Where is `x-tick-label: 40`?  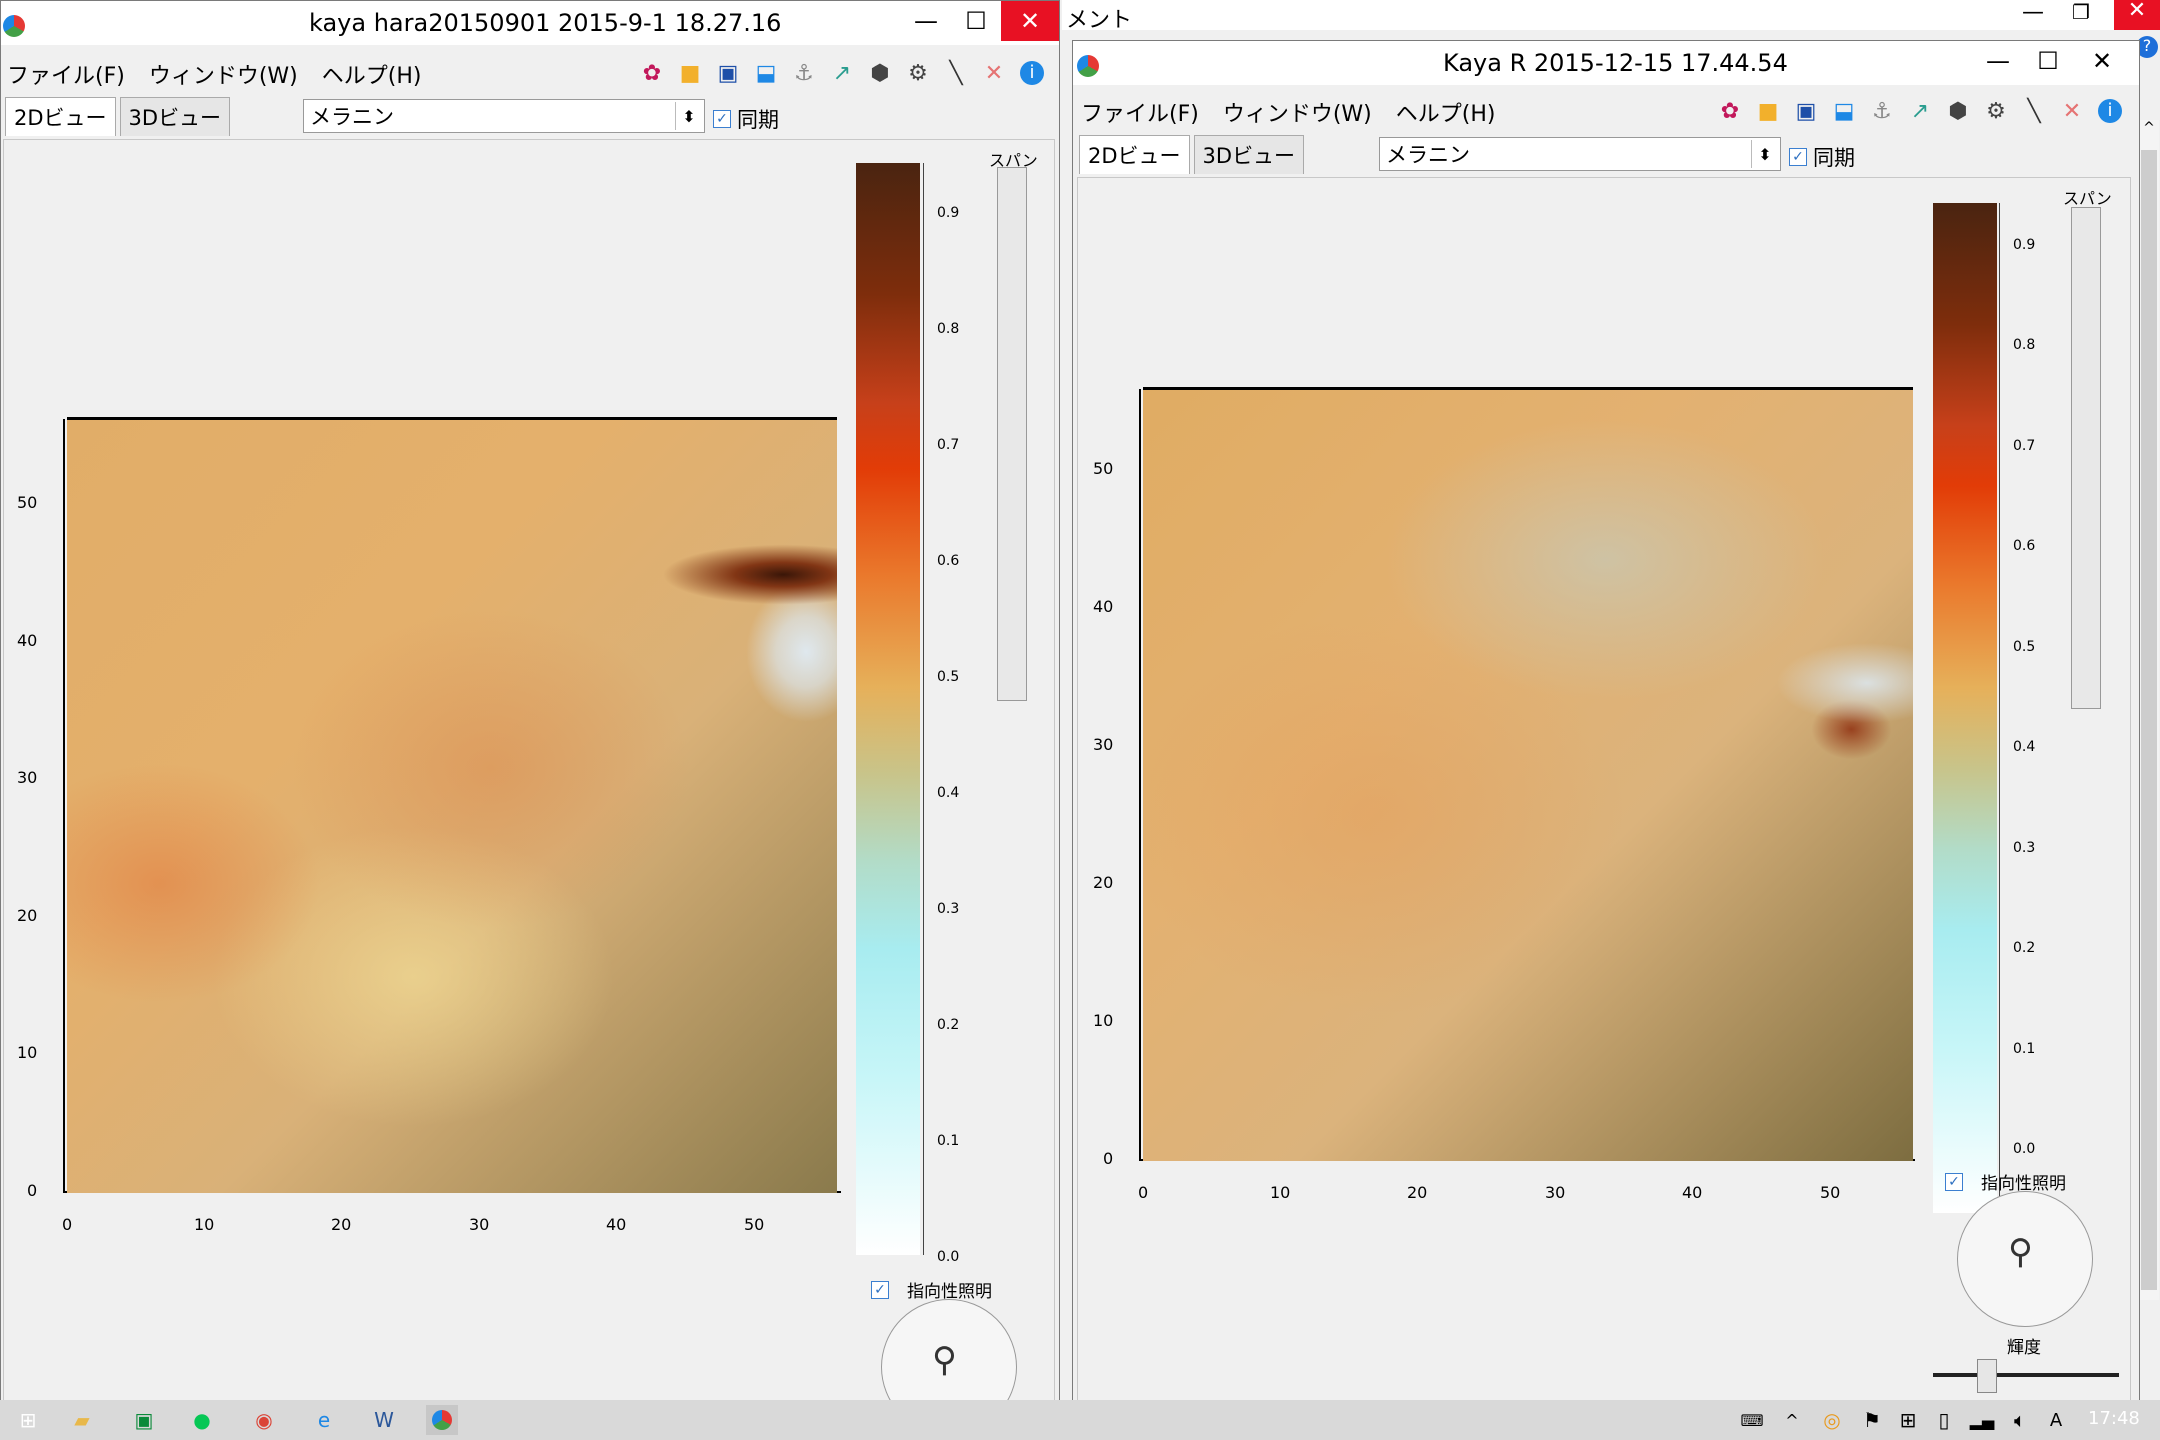
x-tick-label: 40 is located at coordinates (1692, 1192).